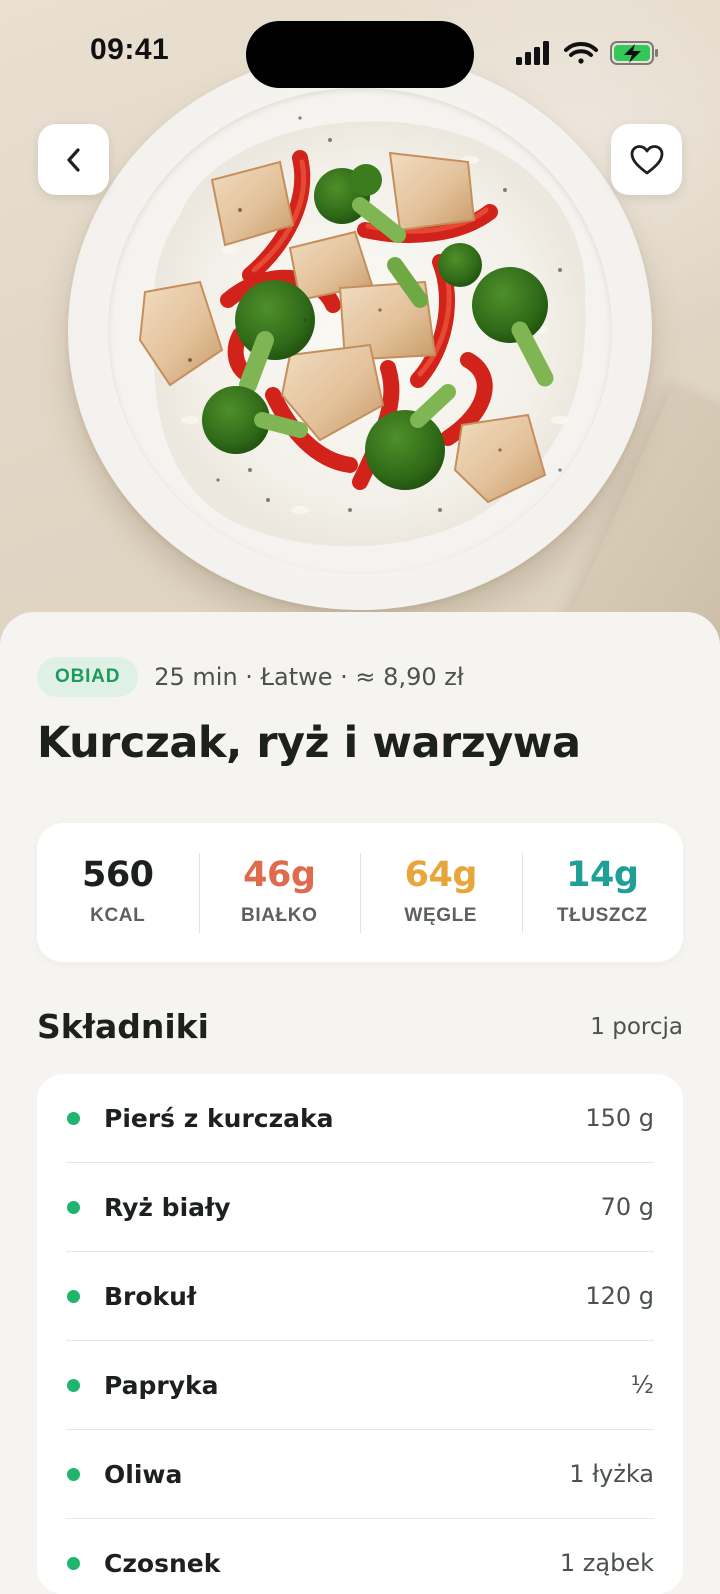 This screenshot has height=1594, width=720. What do you see at coordinates (309, 677) in the screenshot?
I see `recipe-meta: 25 min · Łatwe · ≈ 8,90 zł` at bounding box center [309, 677].